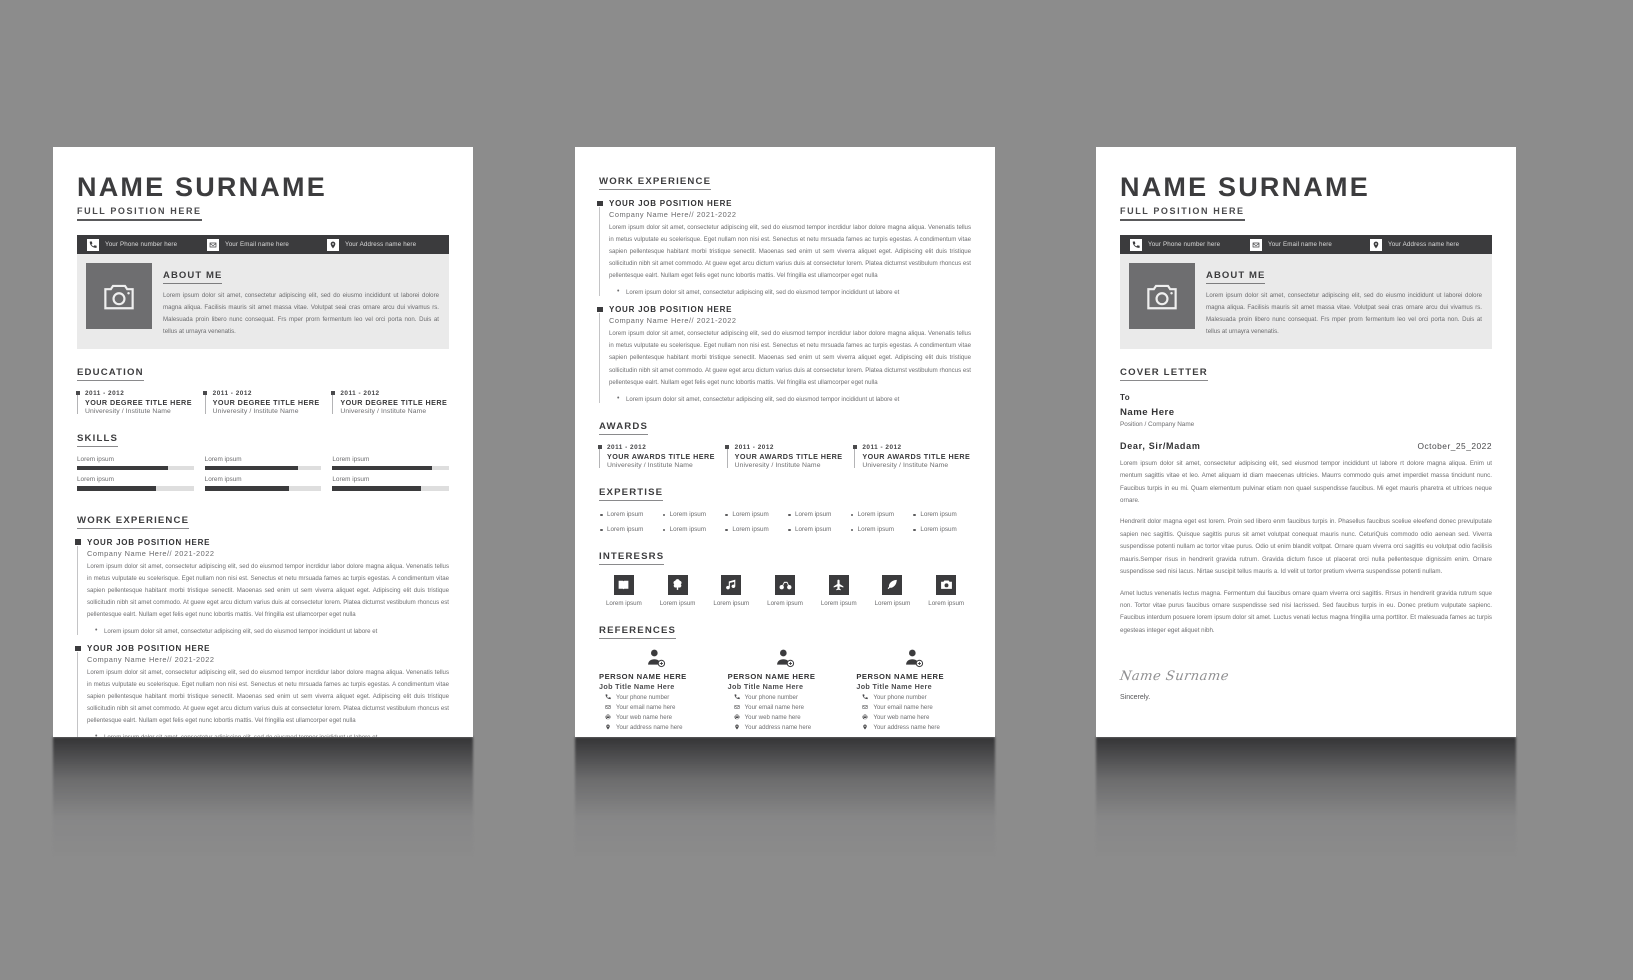  I want to click on award-school: Univeresity / Institute Name, so click(905, 465).